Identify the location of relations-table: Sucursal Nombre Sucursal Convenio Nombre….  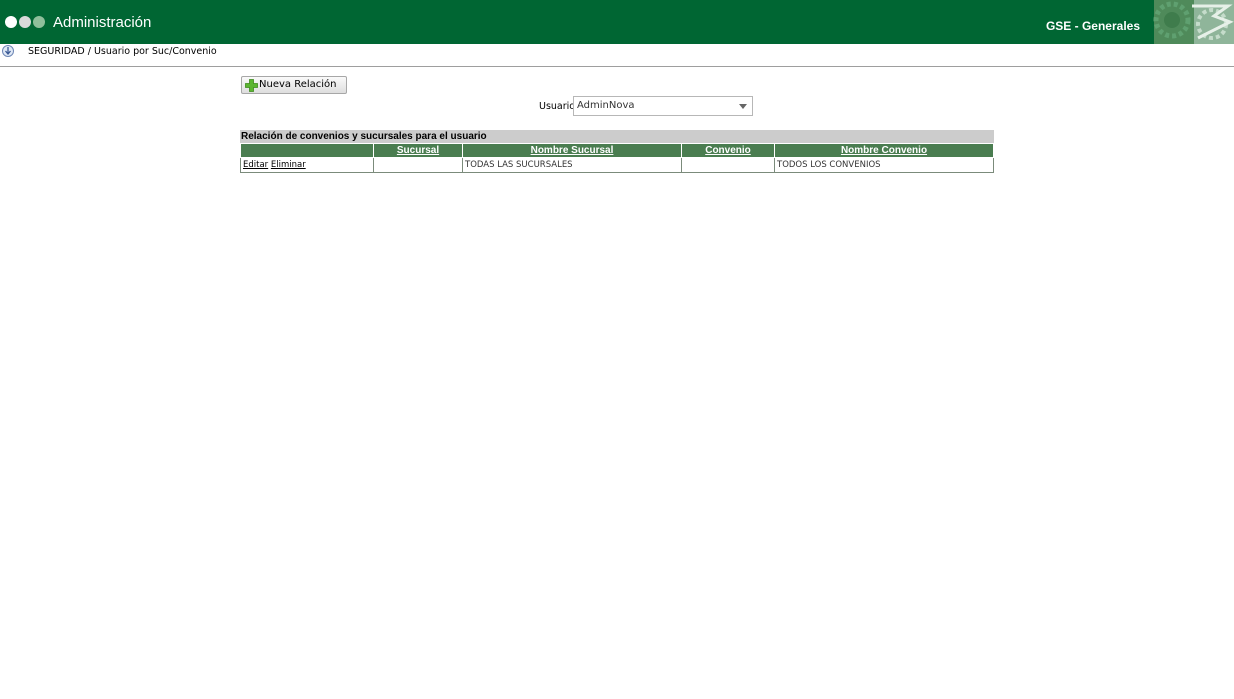
(617, 158).